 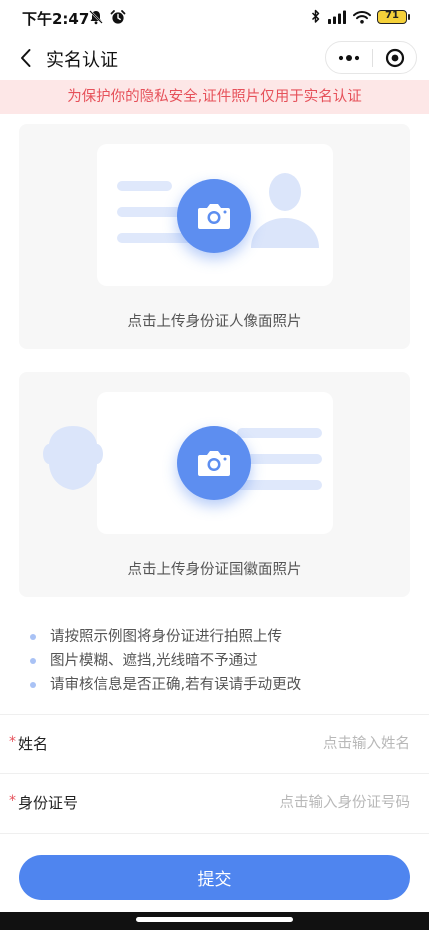 I want to click on status-left-icons, so click(x=107, y=17).